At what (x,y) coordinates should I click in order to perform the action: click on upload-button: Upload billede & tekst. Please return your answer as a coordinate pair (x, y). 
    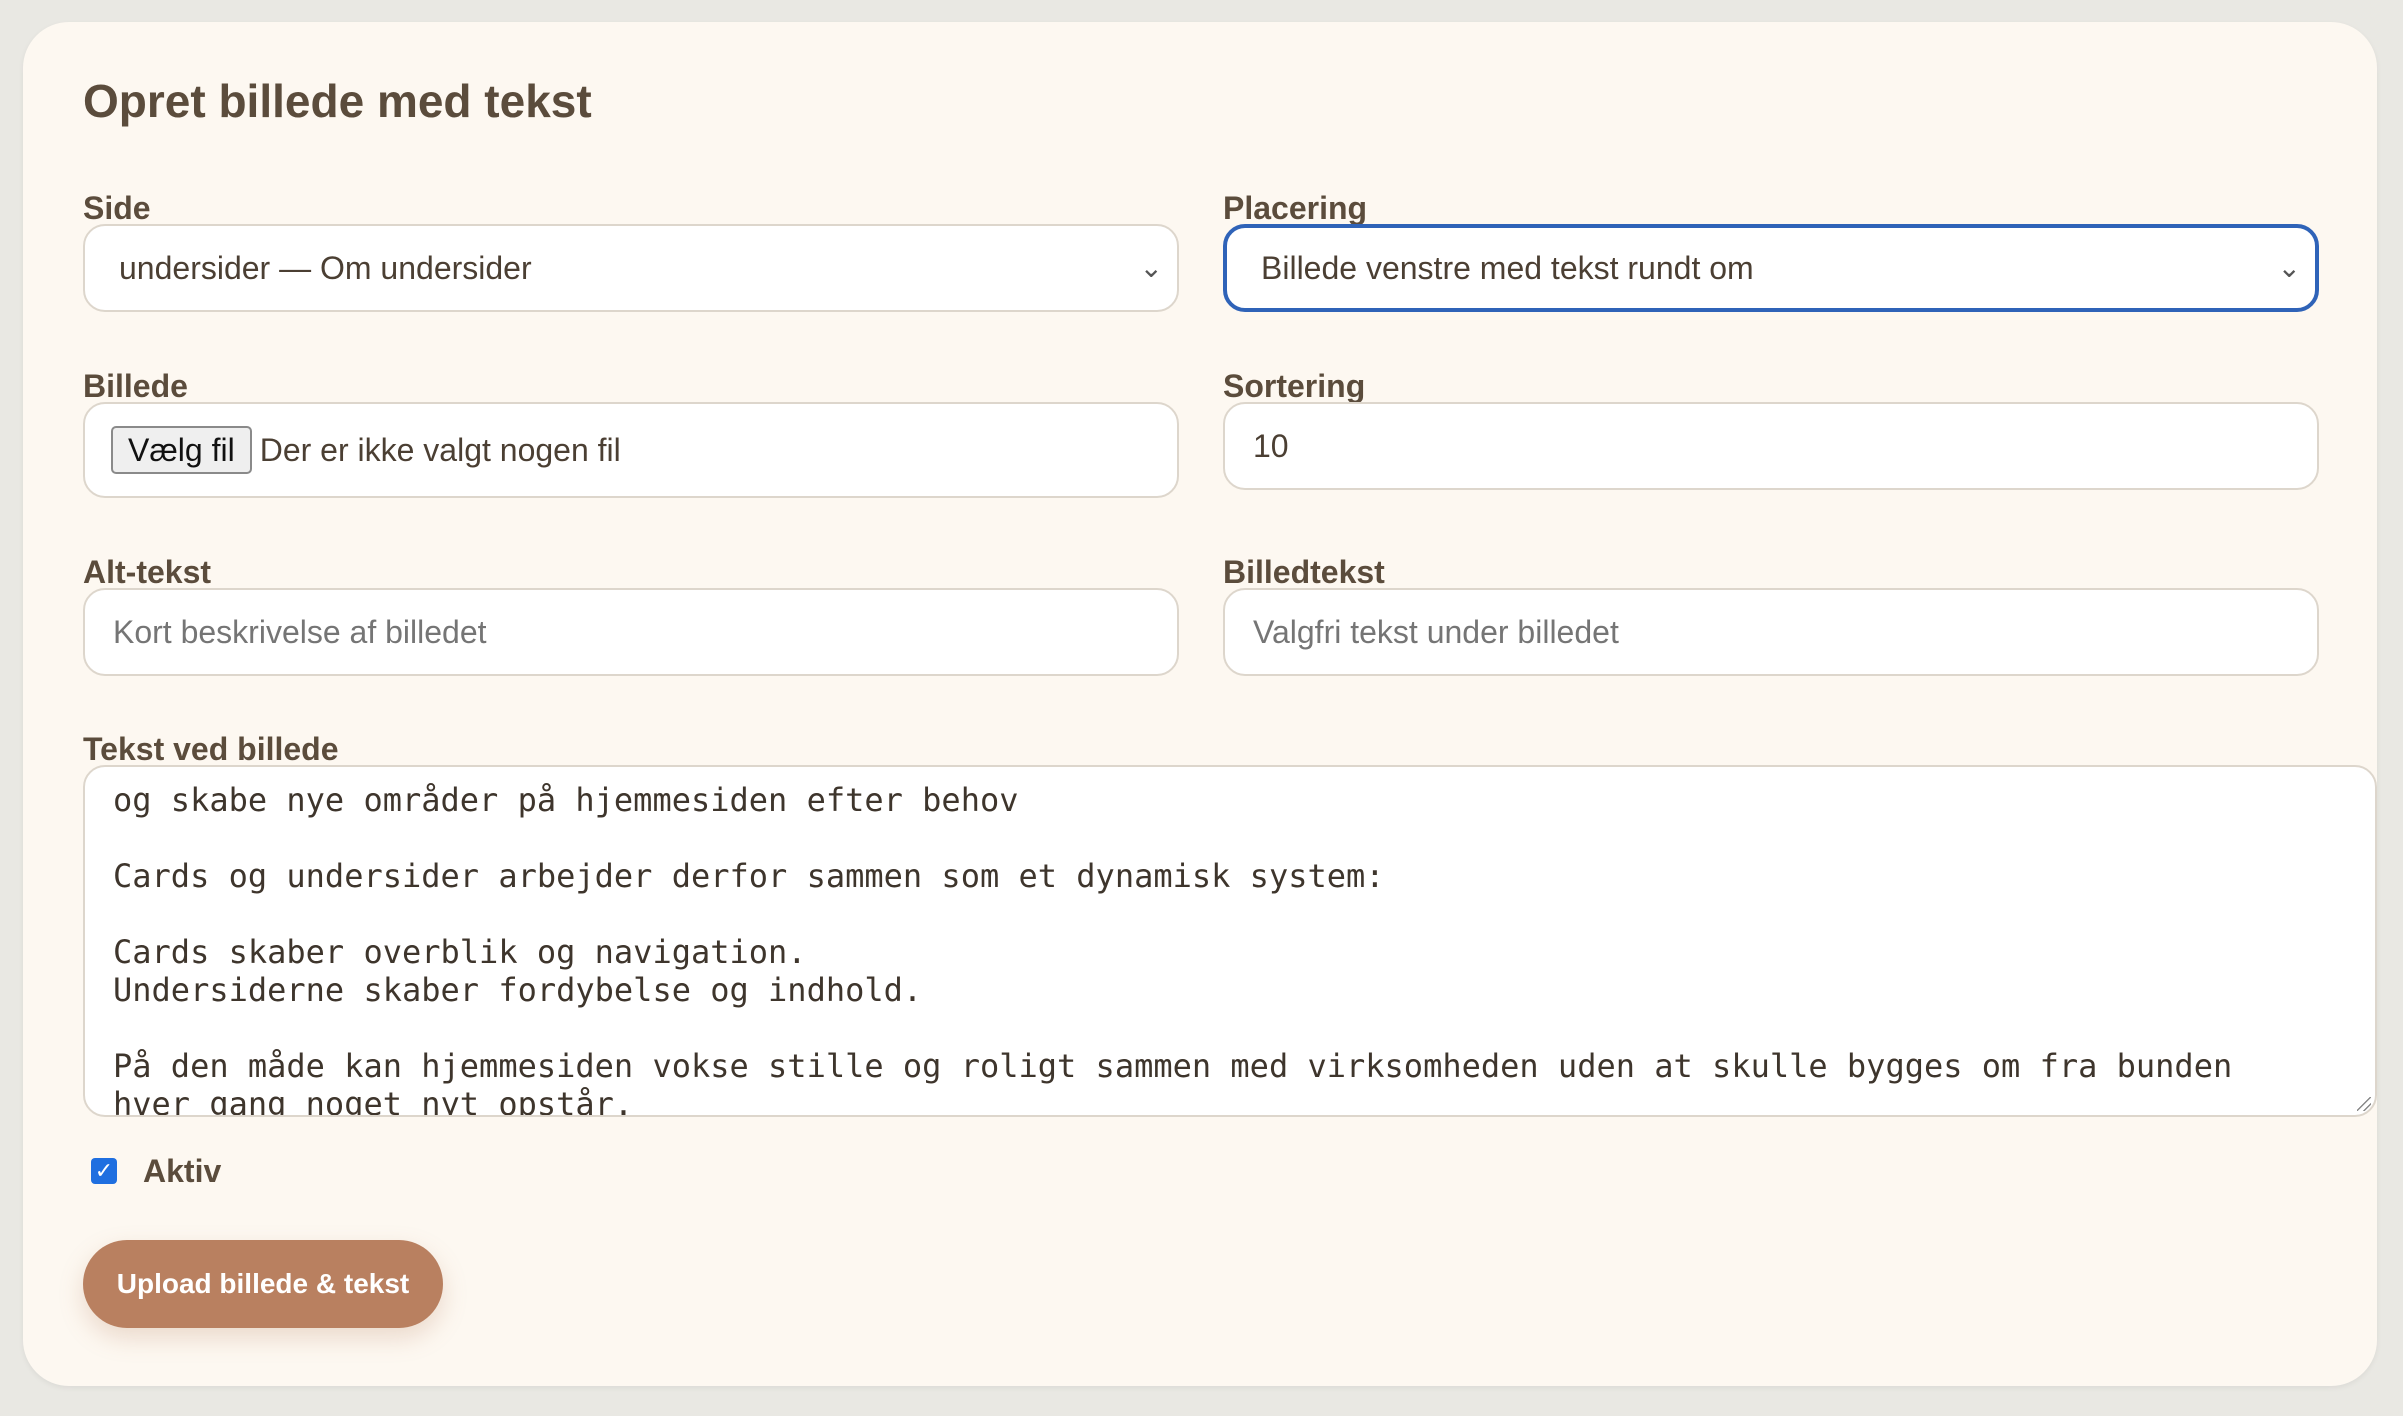
    Looking at the image, I should click on (263, 1284).